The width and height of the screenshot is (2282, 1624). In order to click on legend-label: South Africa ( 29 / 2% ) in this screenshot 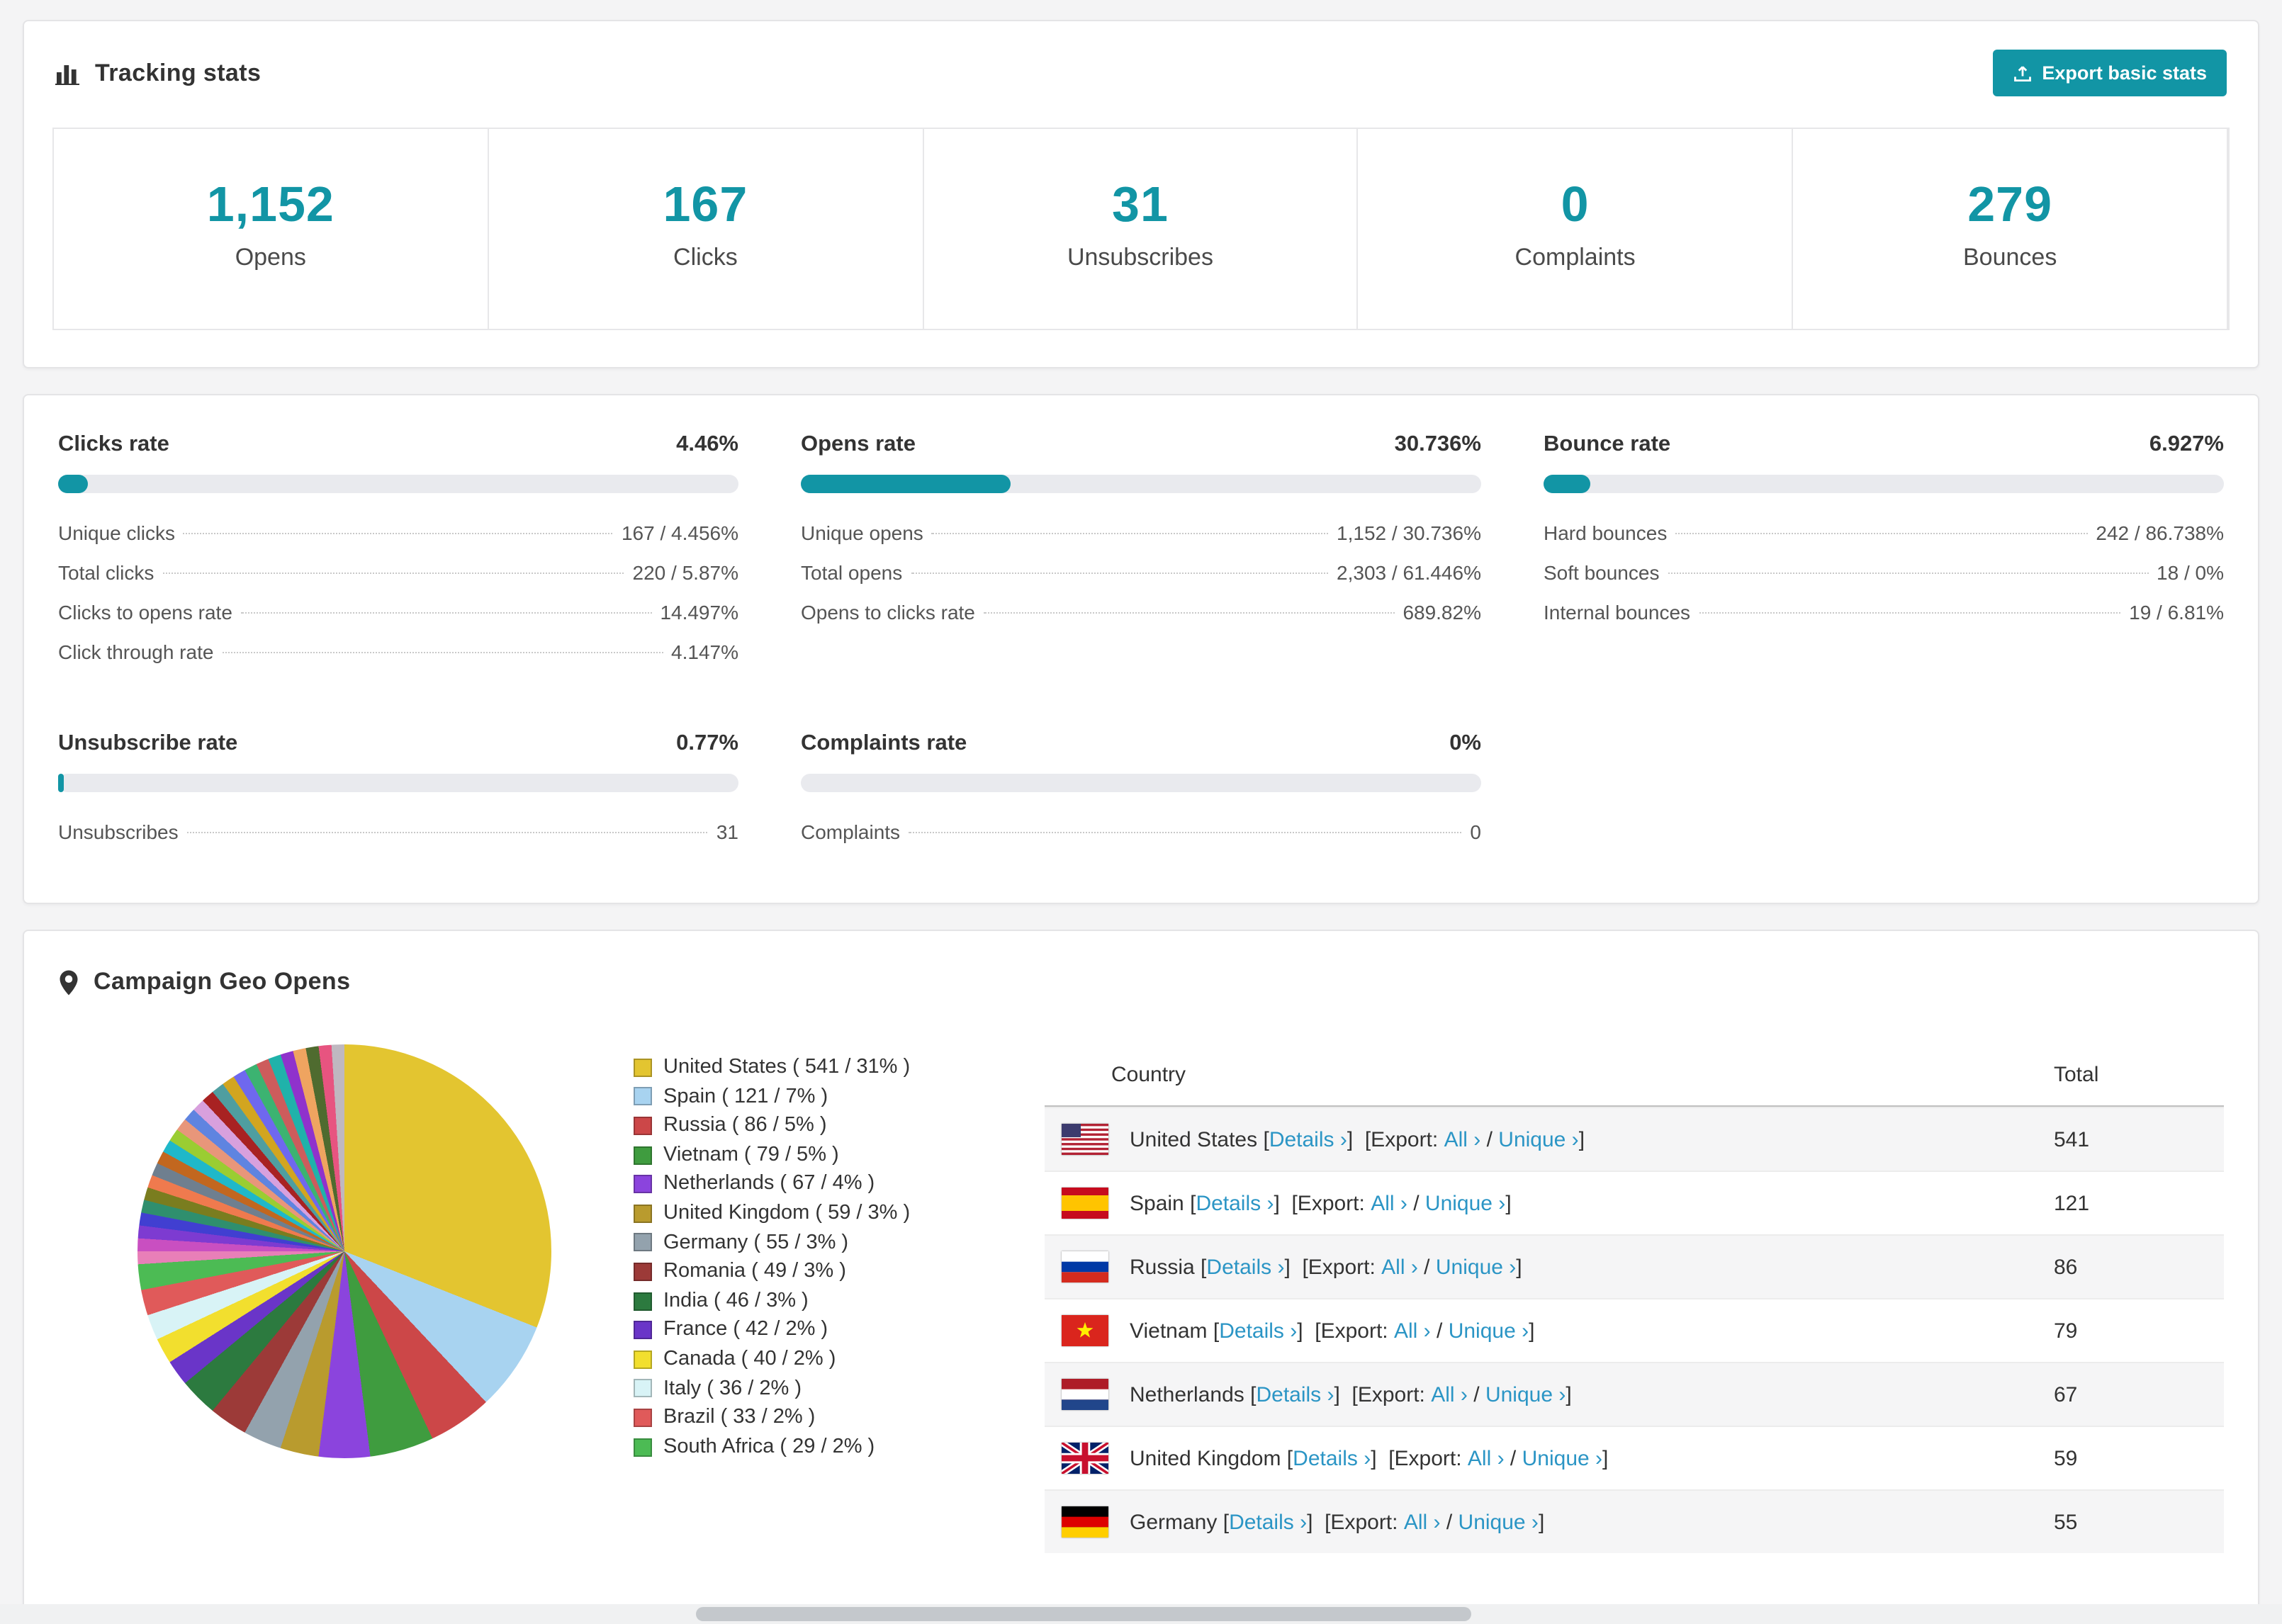, I will do `click(769, 1447)`.